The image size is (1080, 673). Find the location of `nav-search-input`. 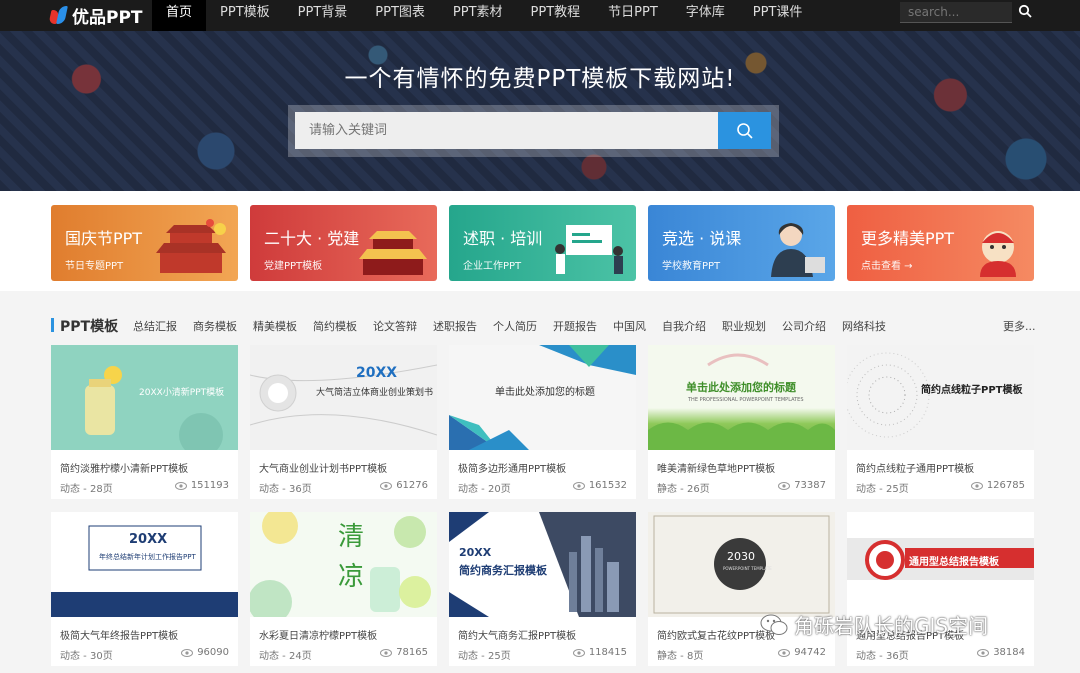

nav-search-input is located at coordinates (956, 12).